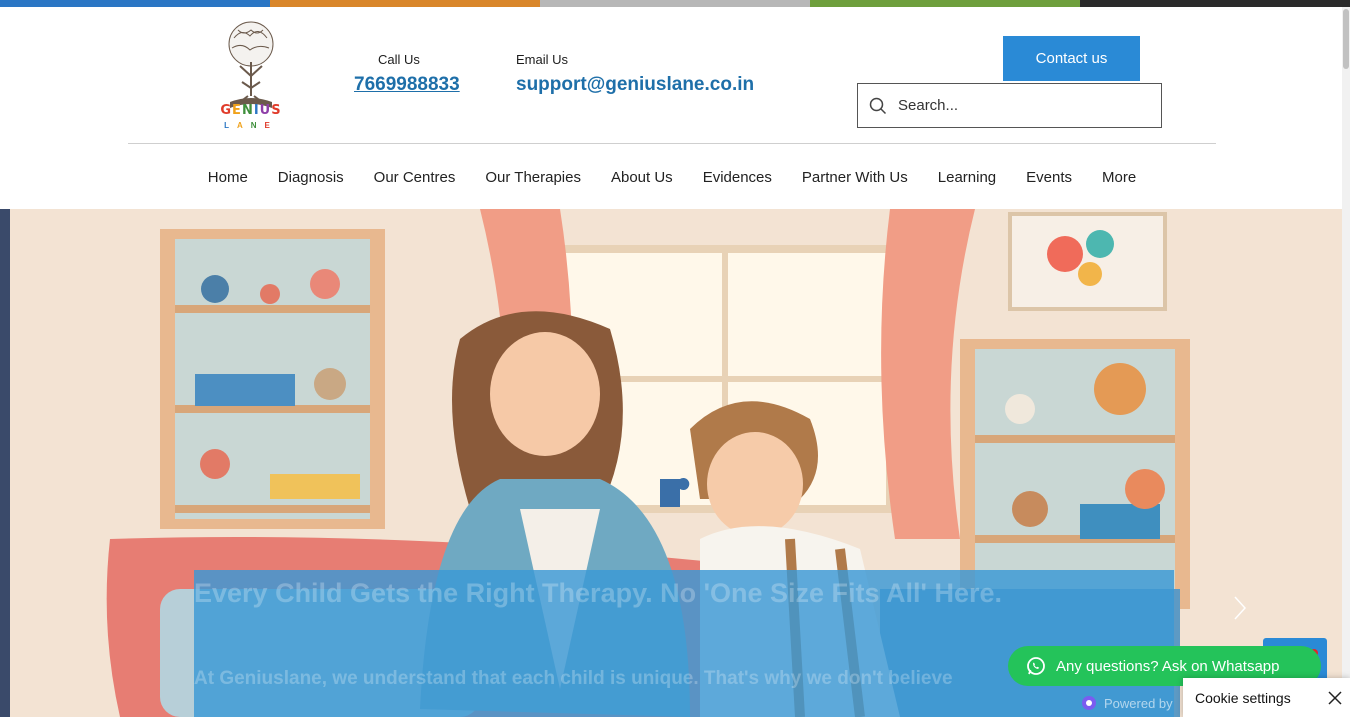 This screenshot has width=1350, height=717. I want to click on email-link: support@geniuslane.co.in, so click(635, 85).